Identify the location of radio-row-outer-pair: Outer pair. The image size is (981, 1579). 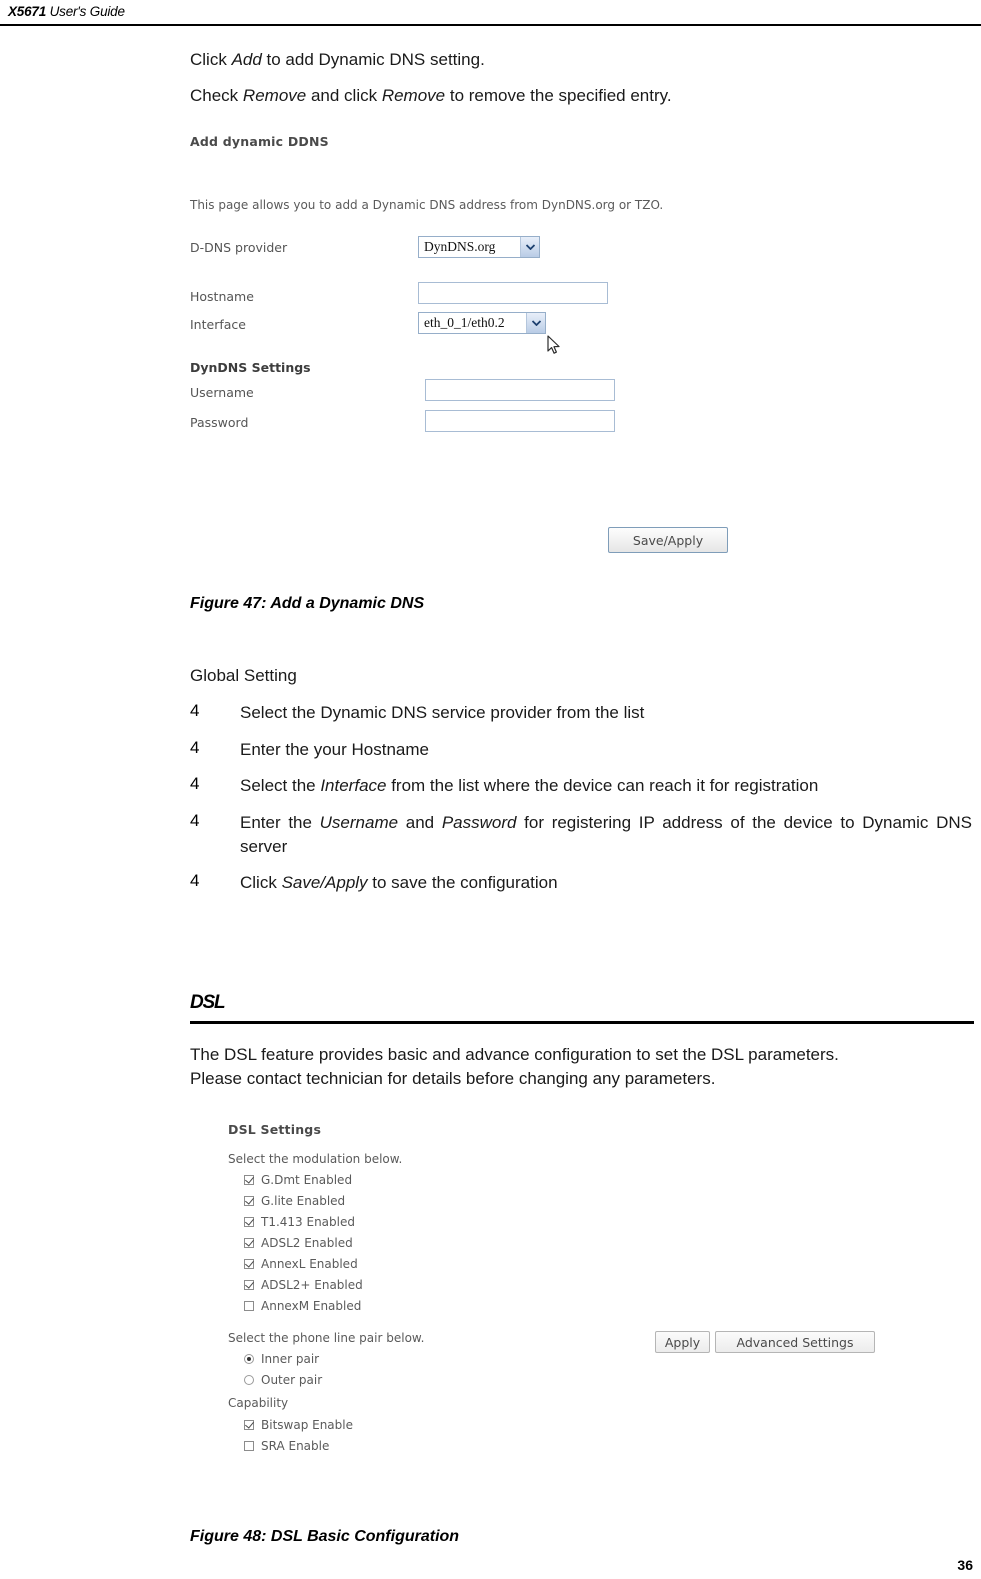
(283, 1380).